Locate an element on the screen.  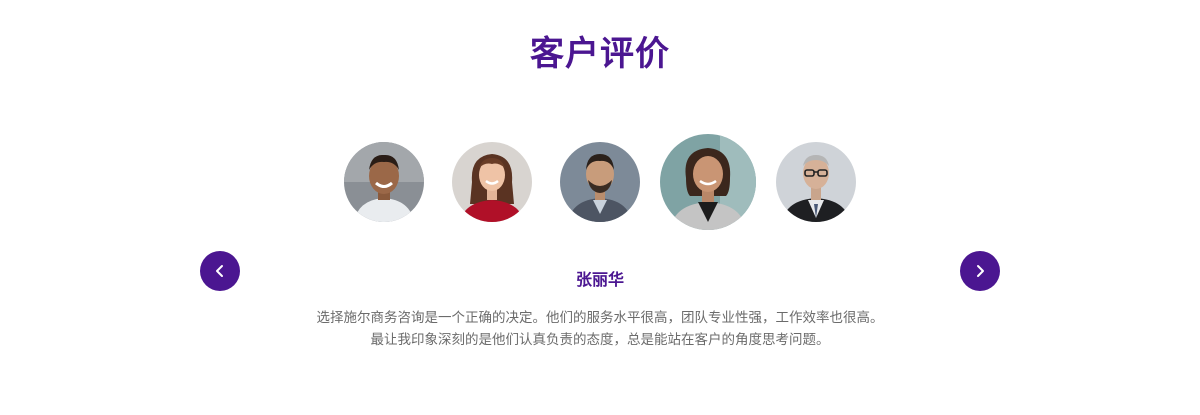
avatar-woman-gray-blazer is located at coordinates (708, 182).